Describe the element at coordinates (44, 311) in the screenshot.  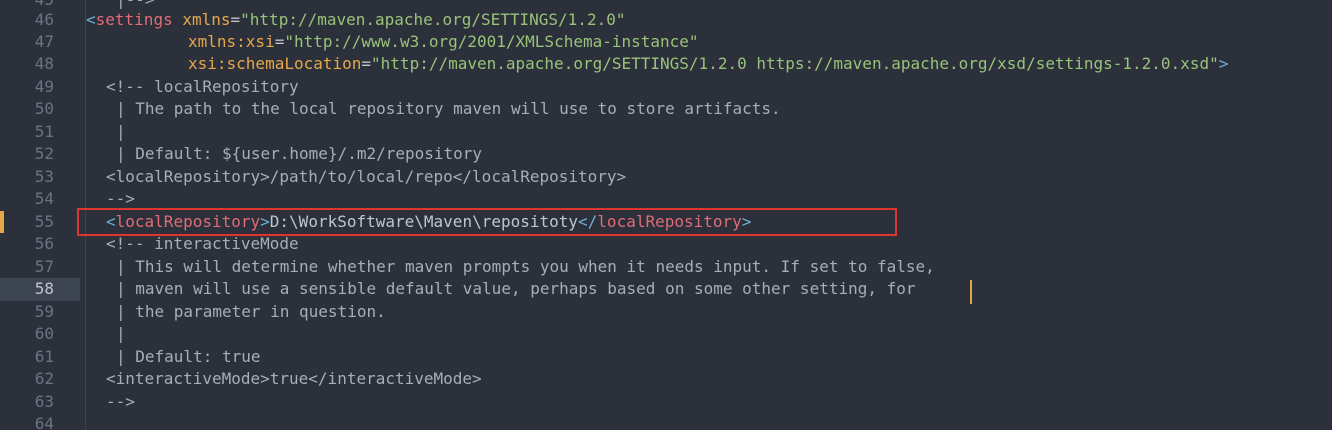
I see `line-number: 59` at that location.